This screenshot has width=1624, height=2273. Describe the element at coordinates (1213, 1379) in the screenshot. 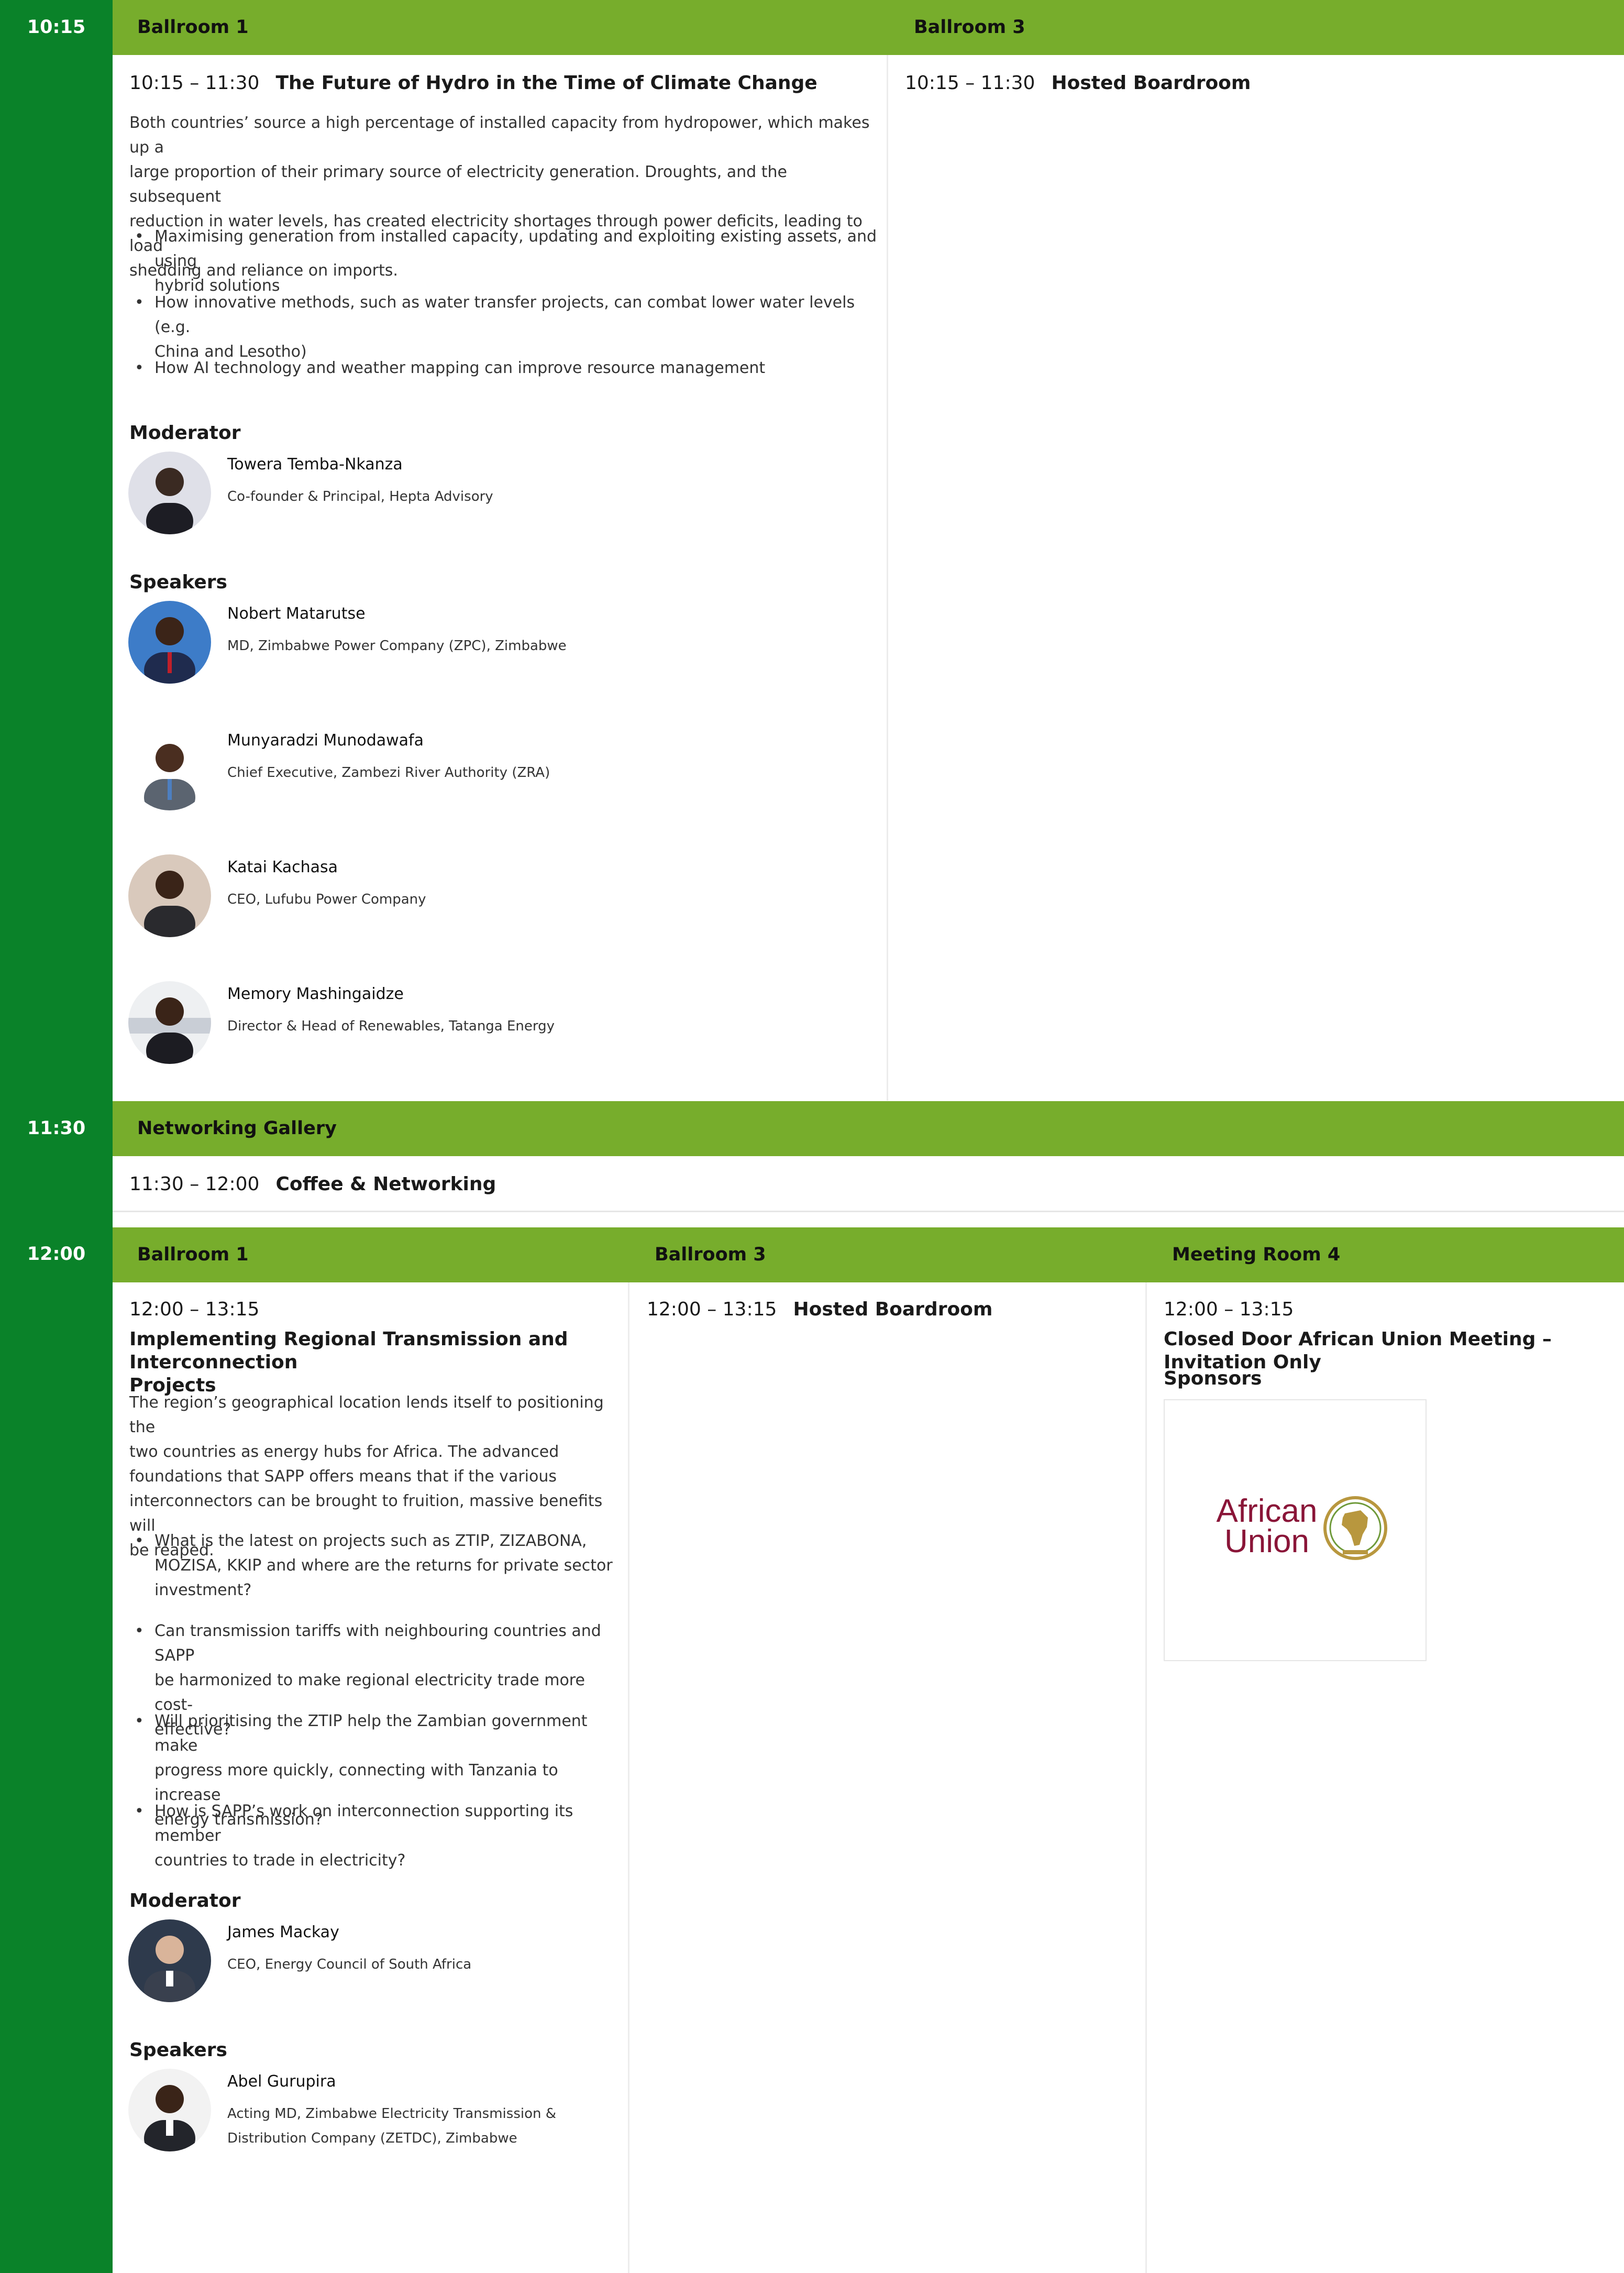

I see `sponsors-heading: Sponsors` at that location.